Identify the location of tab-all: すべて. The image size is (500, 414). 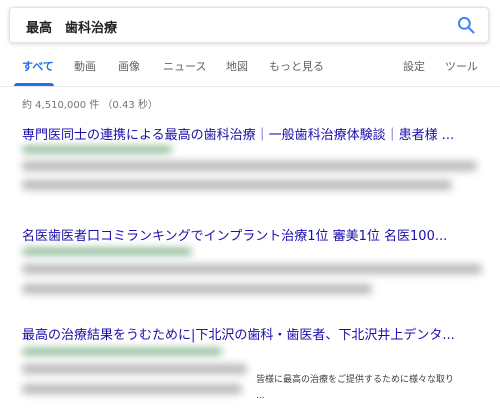
(38, 66).